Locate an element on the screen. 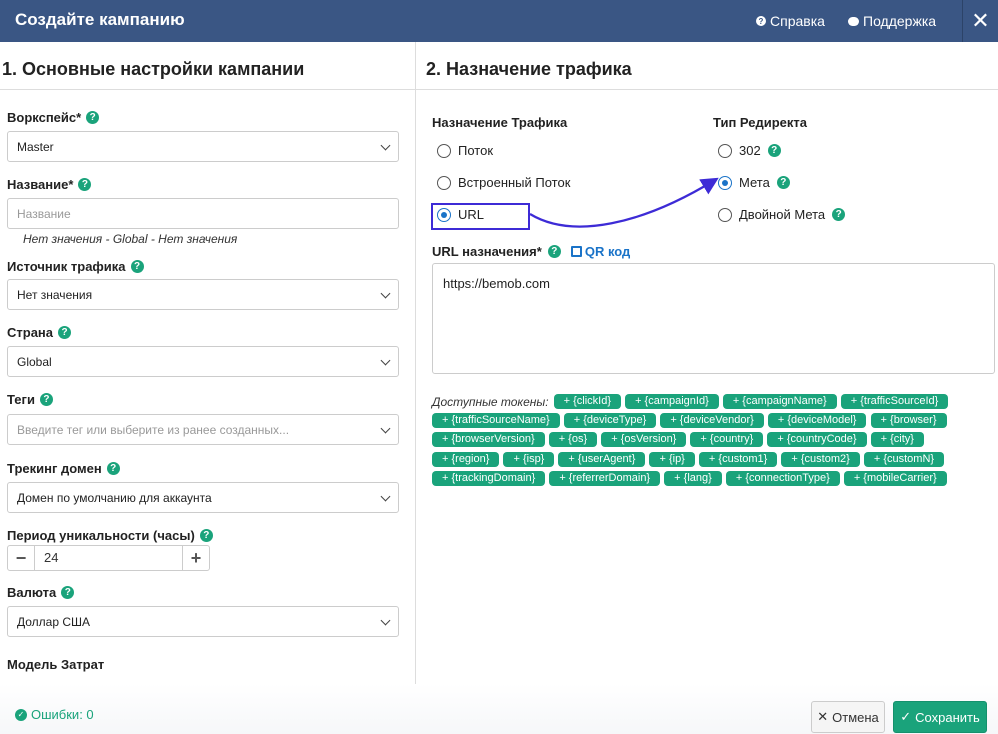 Image resolution: width=998 pixels, height=734 pixels. dest-url-value: https://bemob.com is located at coordinates (496, 283).